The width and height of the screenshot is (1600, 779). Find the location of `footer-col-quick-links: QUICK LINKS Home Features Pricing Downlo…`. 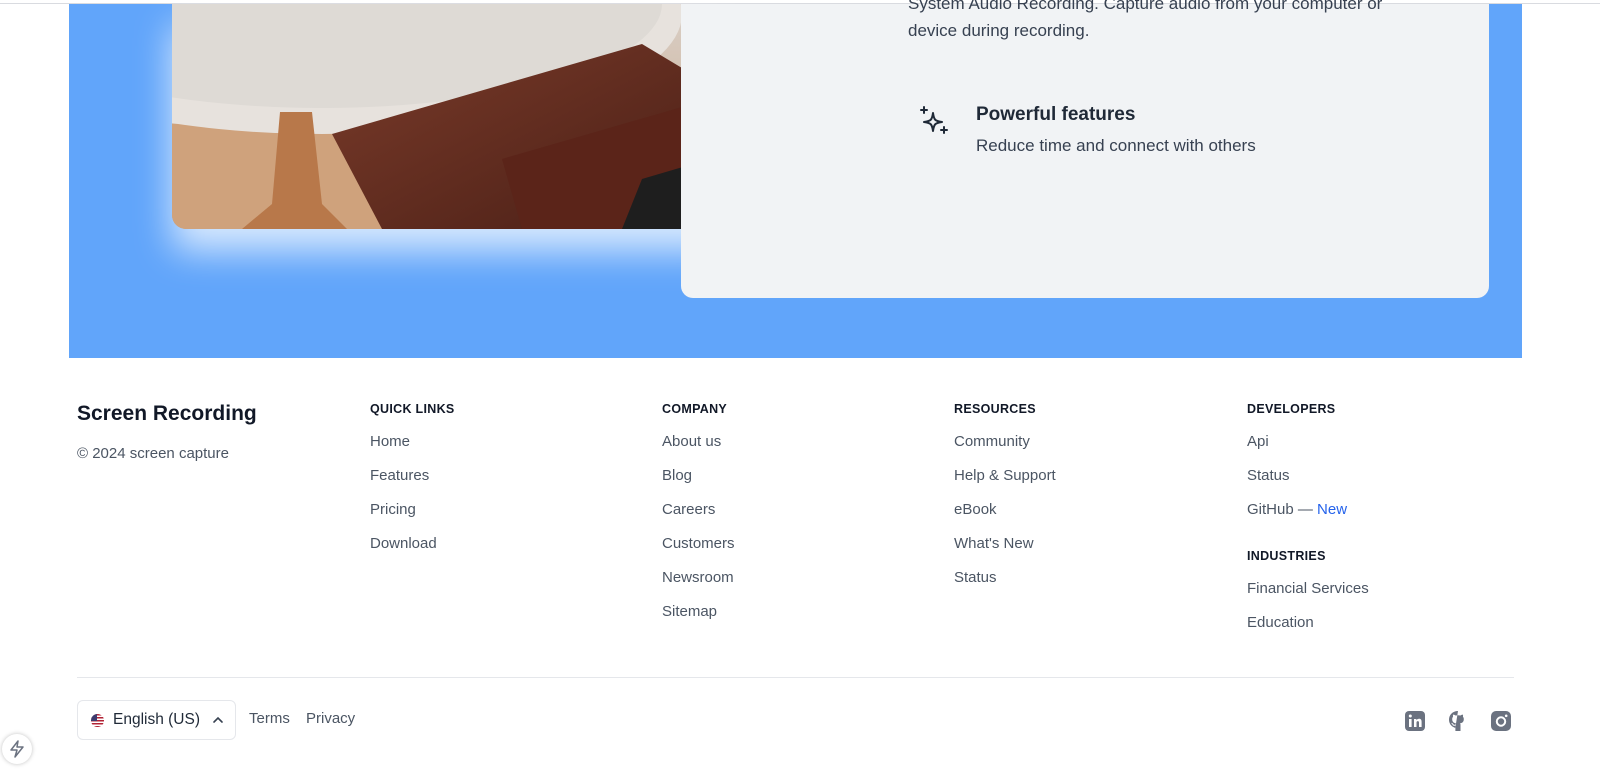

footer-col-quick-links: QUICK LINKS Home Features Pricing Downlo… is located at coordinates (412, 485).